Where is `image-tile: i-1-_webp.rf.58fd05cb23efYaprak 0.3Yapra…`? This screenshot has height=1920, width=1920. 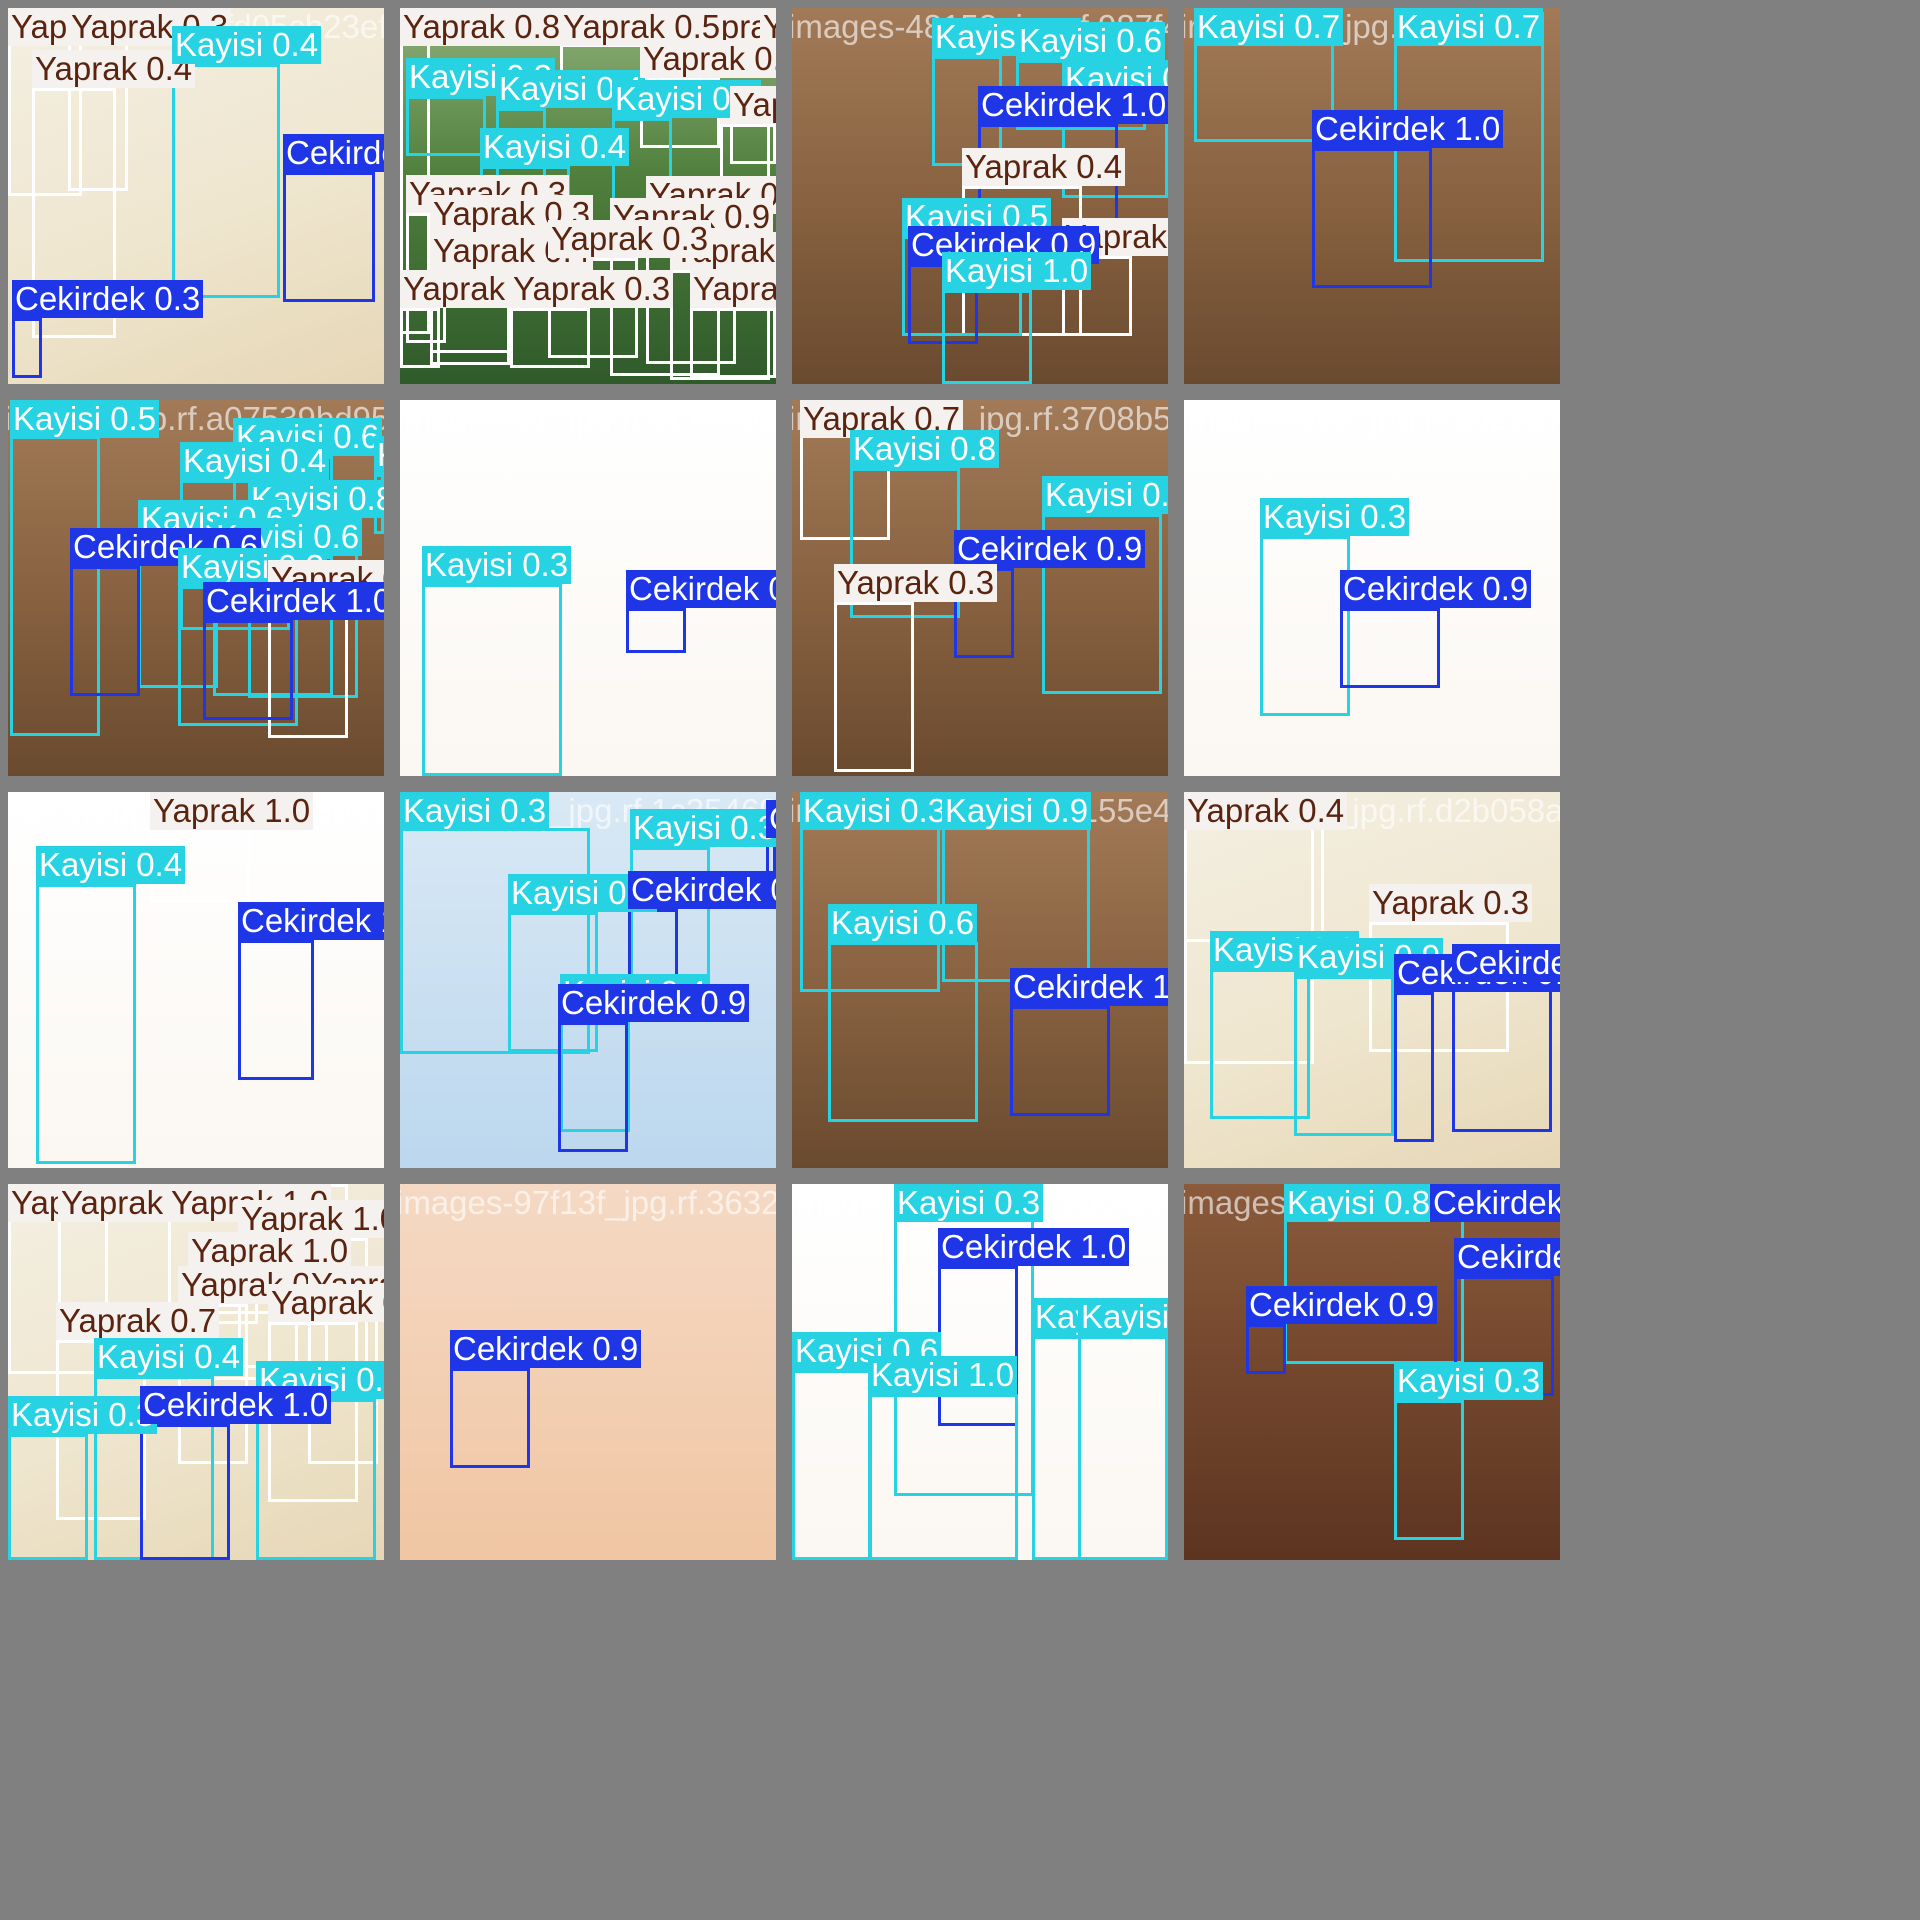 image-tile: i-1-_webp.rf.58fd05cb23efYaprak 0.3Yapra… is located at coordinates (196, 196).